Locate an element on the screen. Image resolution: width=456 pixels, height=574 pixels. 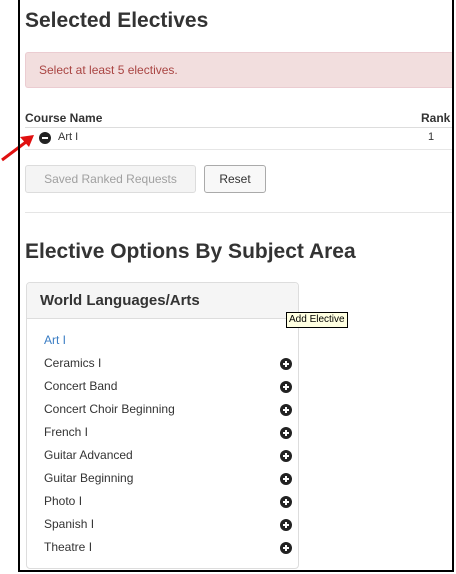
saved-ranked-requests-button: Saved Ranked Requests is located at coordinates (110, 179).